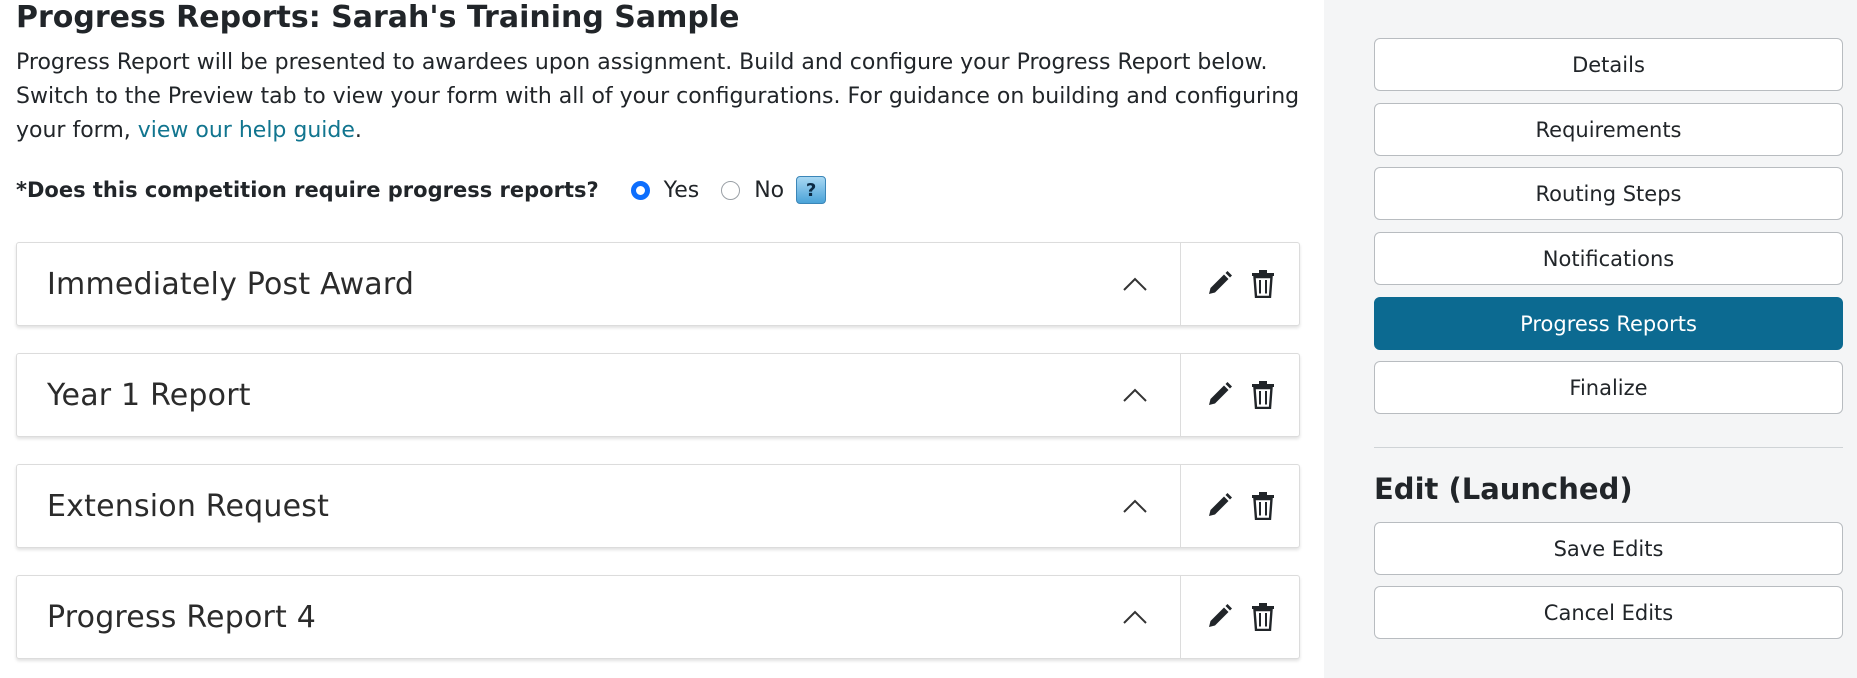 This screenshot has height=678, width=1857. What do you see at coordinates (769, 190) in the screenshot?
I see `radio-no-label: No` at bounding box center [769, 190].